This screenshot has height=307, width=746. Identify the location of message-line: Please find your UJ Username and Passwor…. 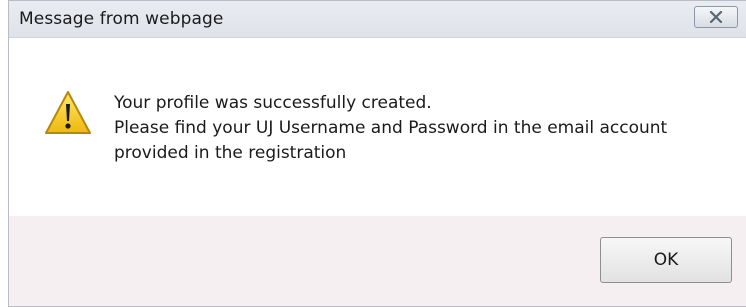
(391, 128).